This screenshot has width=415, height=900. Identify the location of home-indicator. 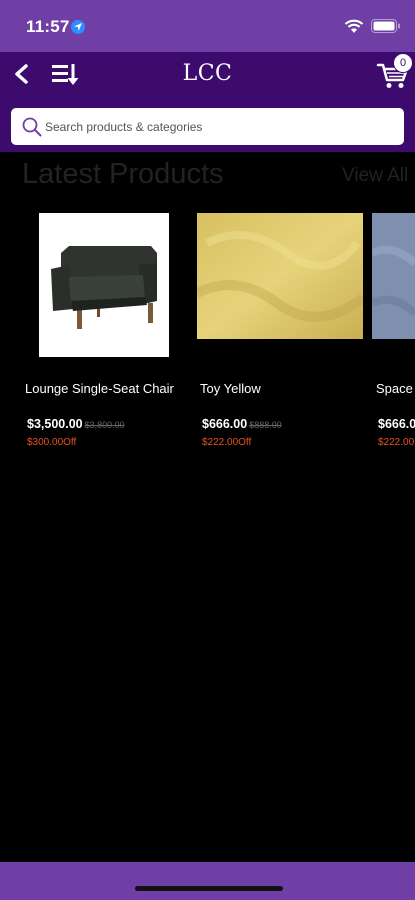
(209, 888).